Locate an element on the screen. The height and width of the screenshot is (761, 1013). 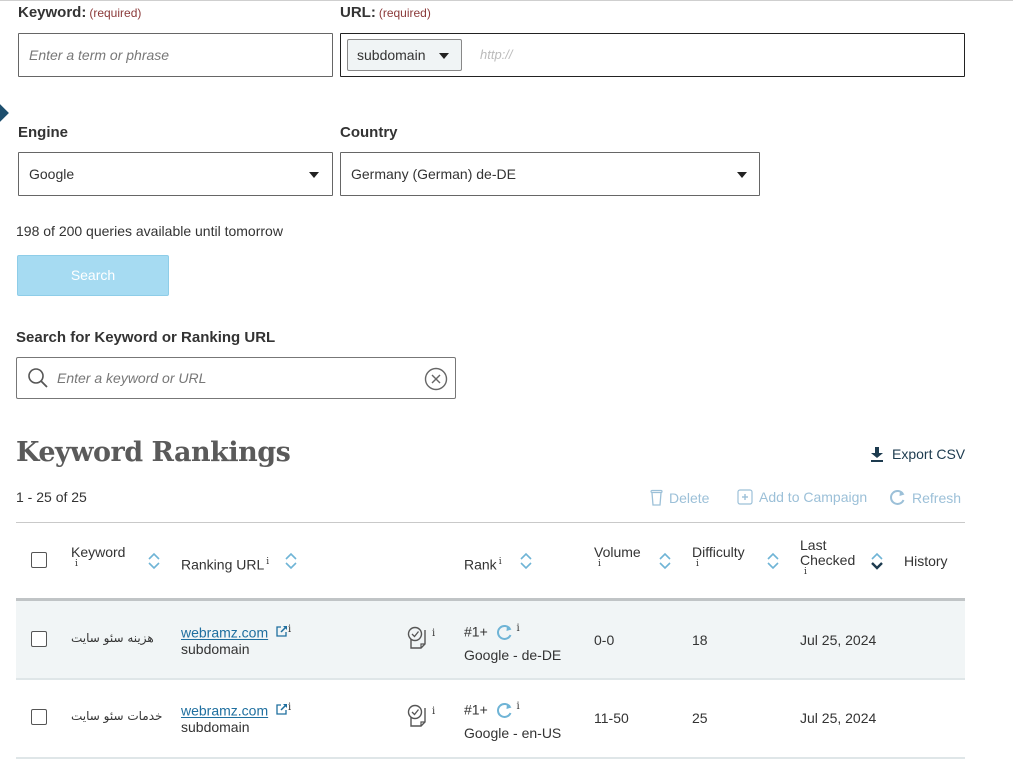
search-button: Search is located at coordinates (93, 275).